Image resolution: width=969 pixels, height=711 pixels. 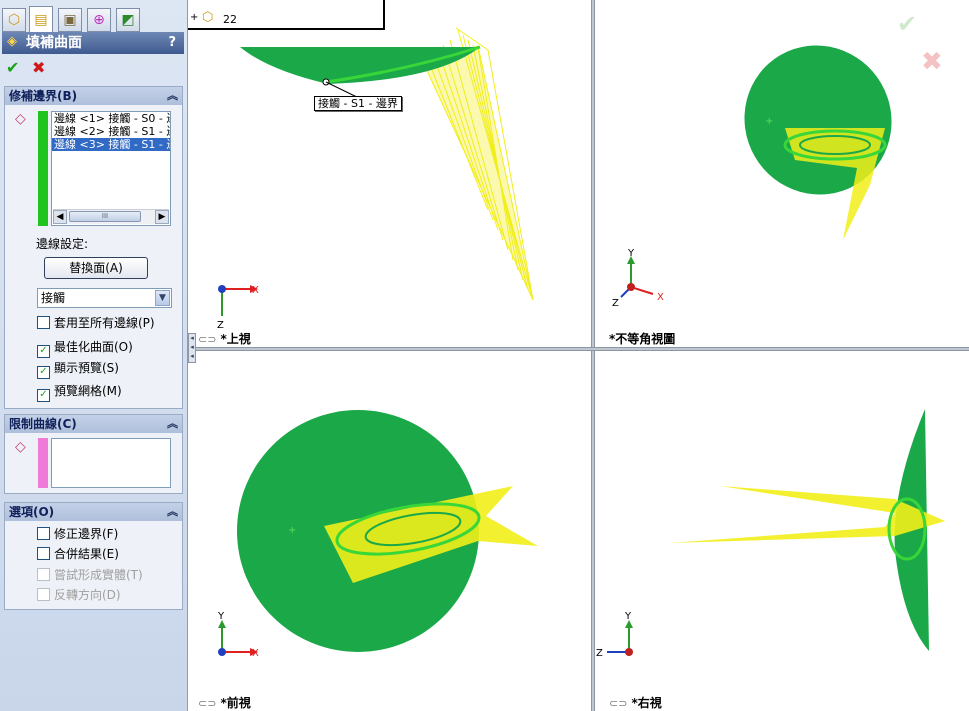 I want to click on check-icon: ✔, so click(x=12, y=68).